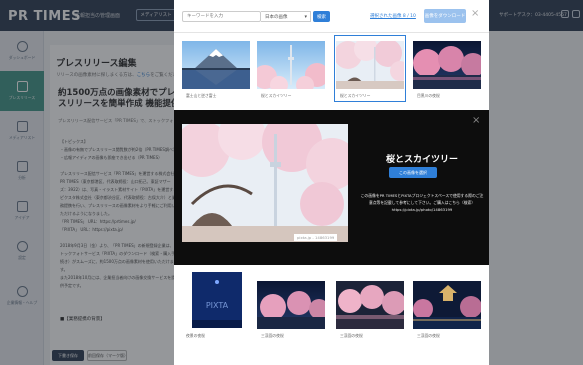 The height and width of the screenshot is (365, 583). What do you see at coordinates (217, 300) in the screenshot?
I see `thumbnail-pixta: PIXTA` at bounding box center [217, 300].